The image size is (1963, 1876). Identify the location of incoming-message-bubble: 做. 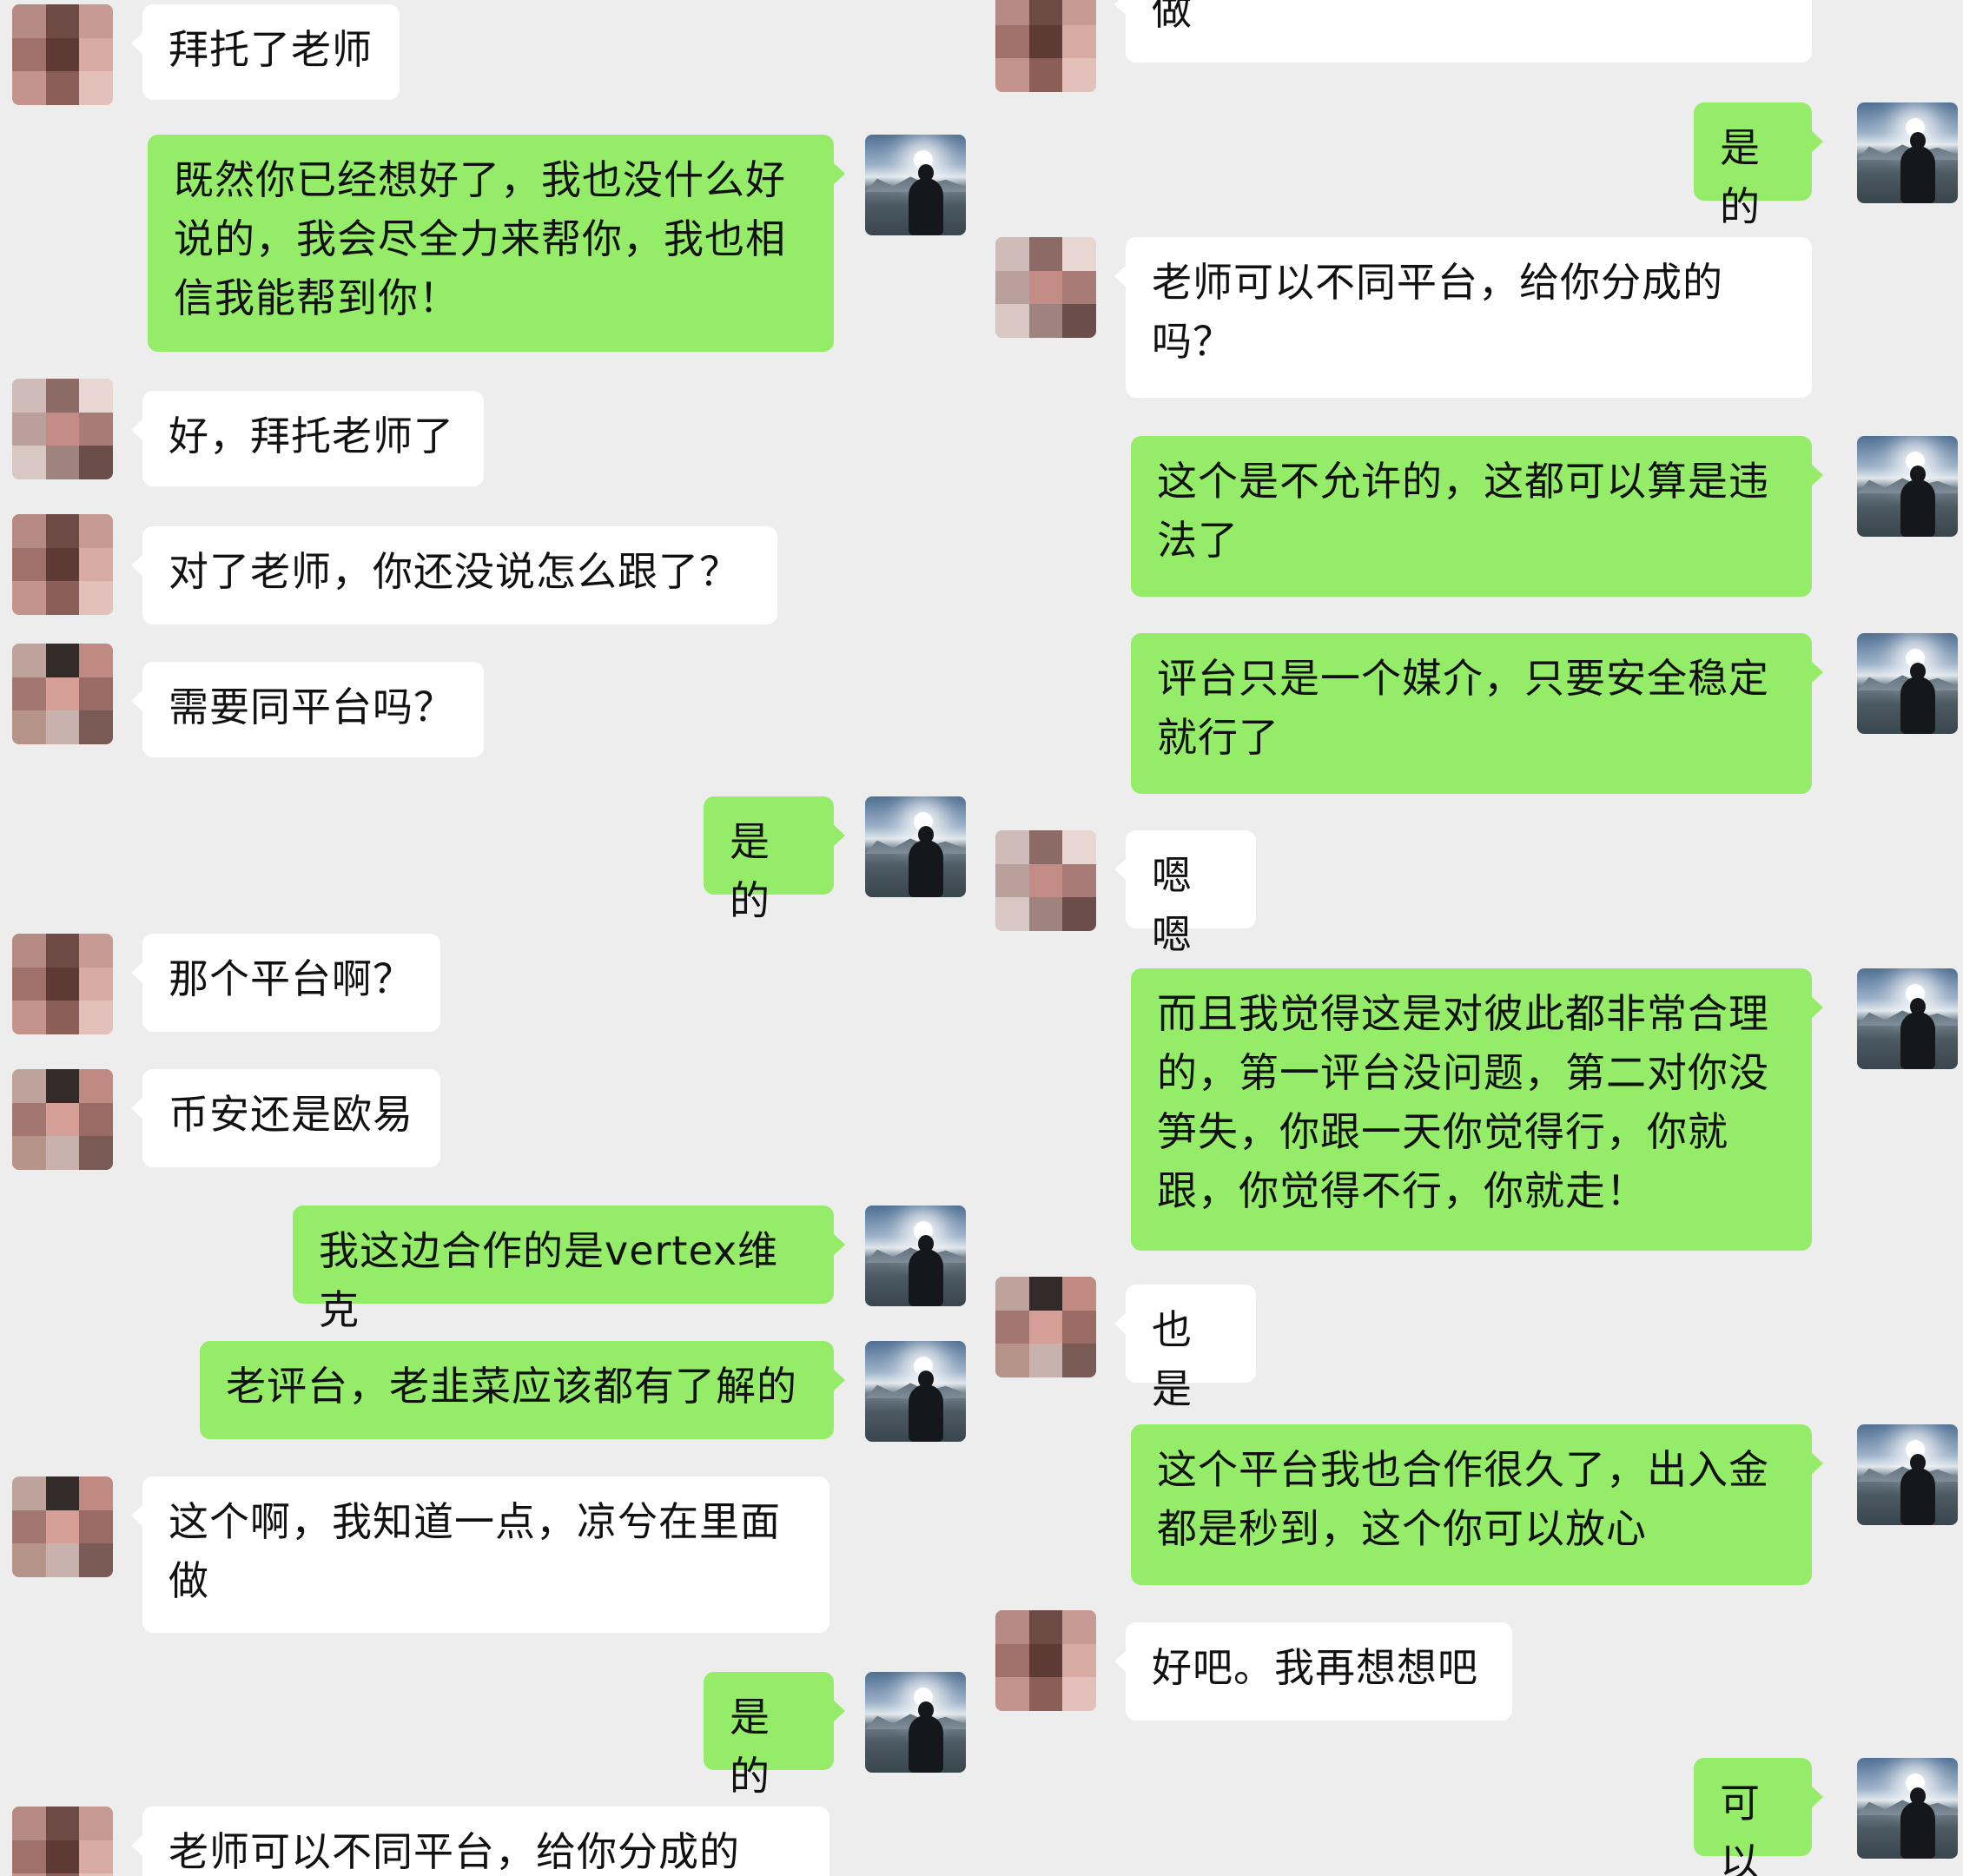
(1463, 31).